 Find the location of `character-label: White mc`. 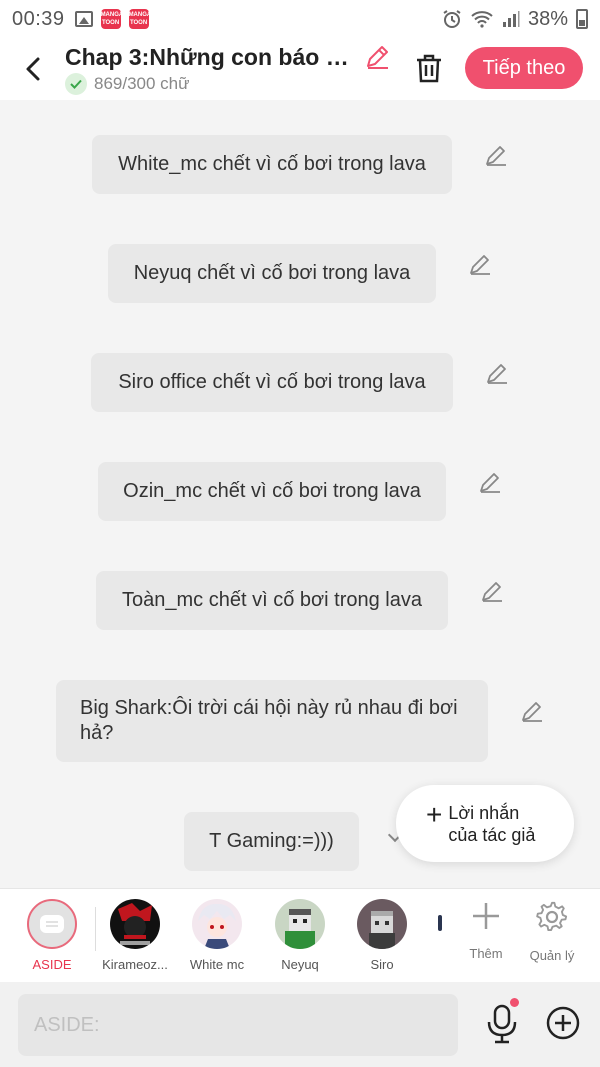

character-label: White mc is located at coordinates (217, 964).